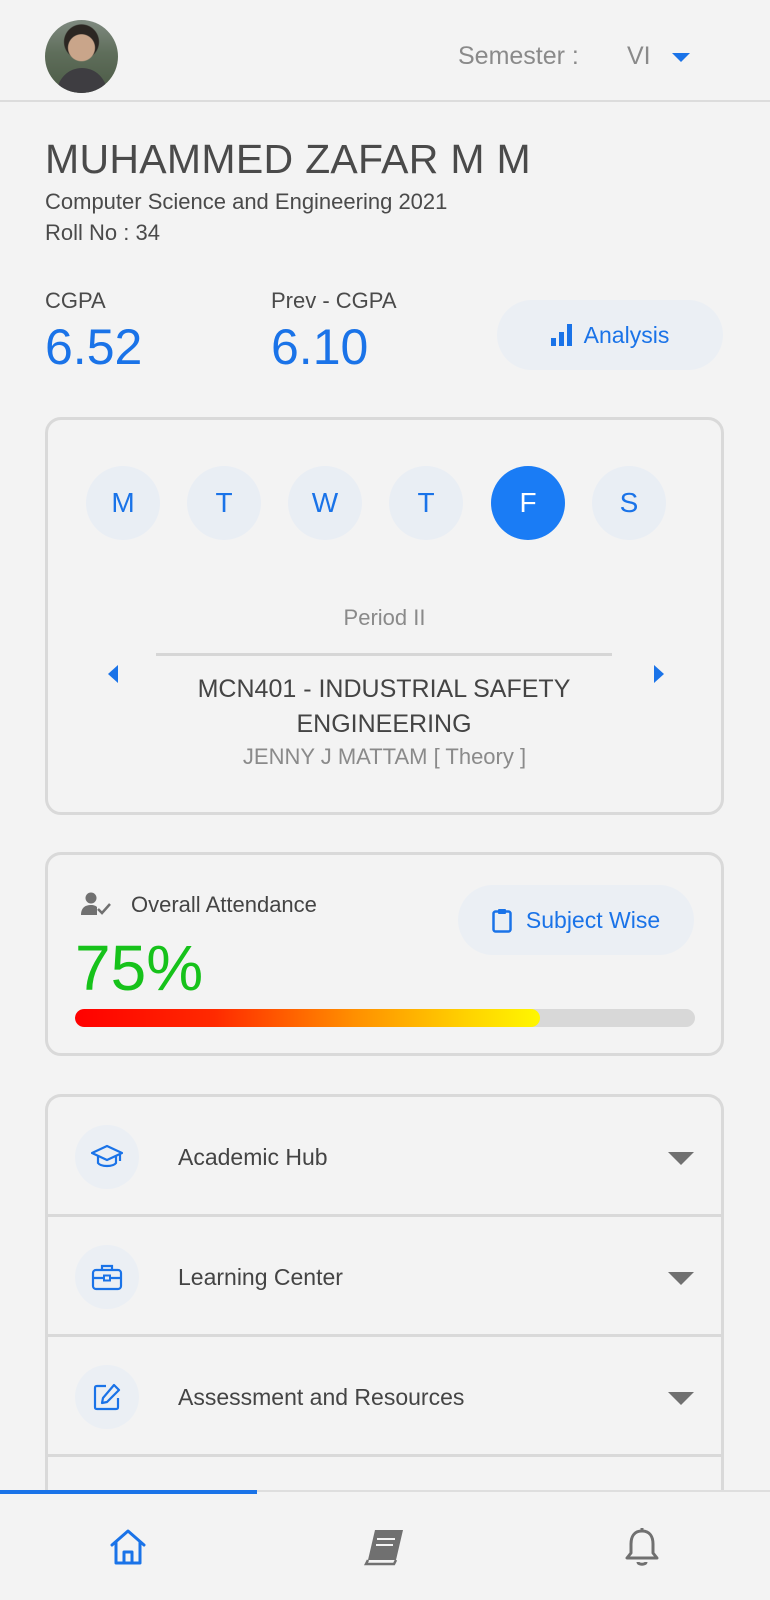 The image size is (770, 1600). Describe the element at coordinates (384, 706) in the screenshot. I see `subject-title: MCN401 - INDUSTRIAL SAFETY ENGINEERING` at that location.